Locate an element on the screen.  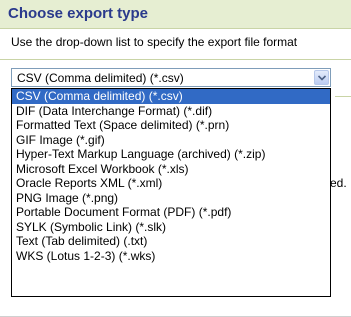
dropdown-option: SYLK (Symbolic Link) (*.slk) is located at coordinates (171, 227).